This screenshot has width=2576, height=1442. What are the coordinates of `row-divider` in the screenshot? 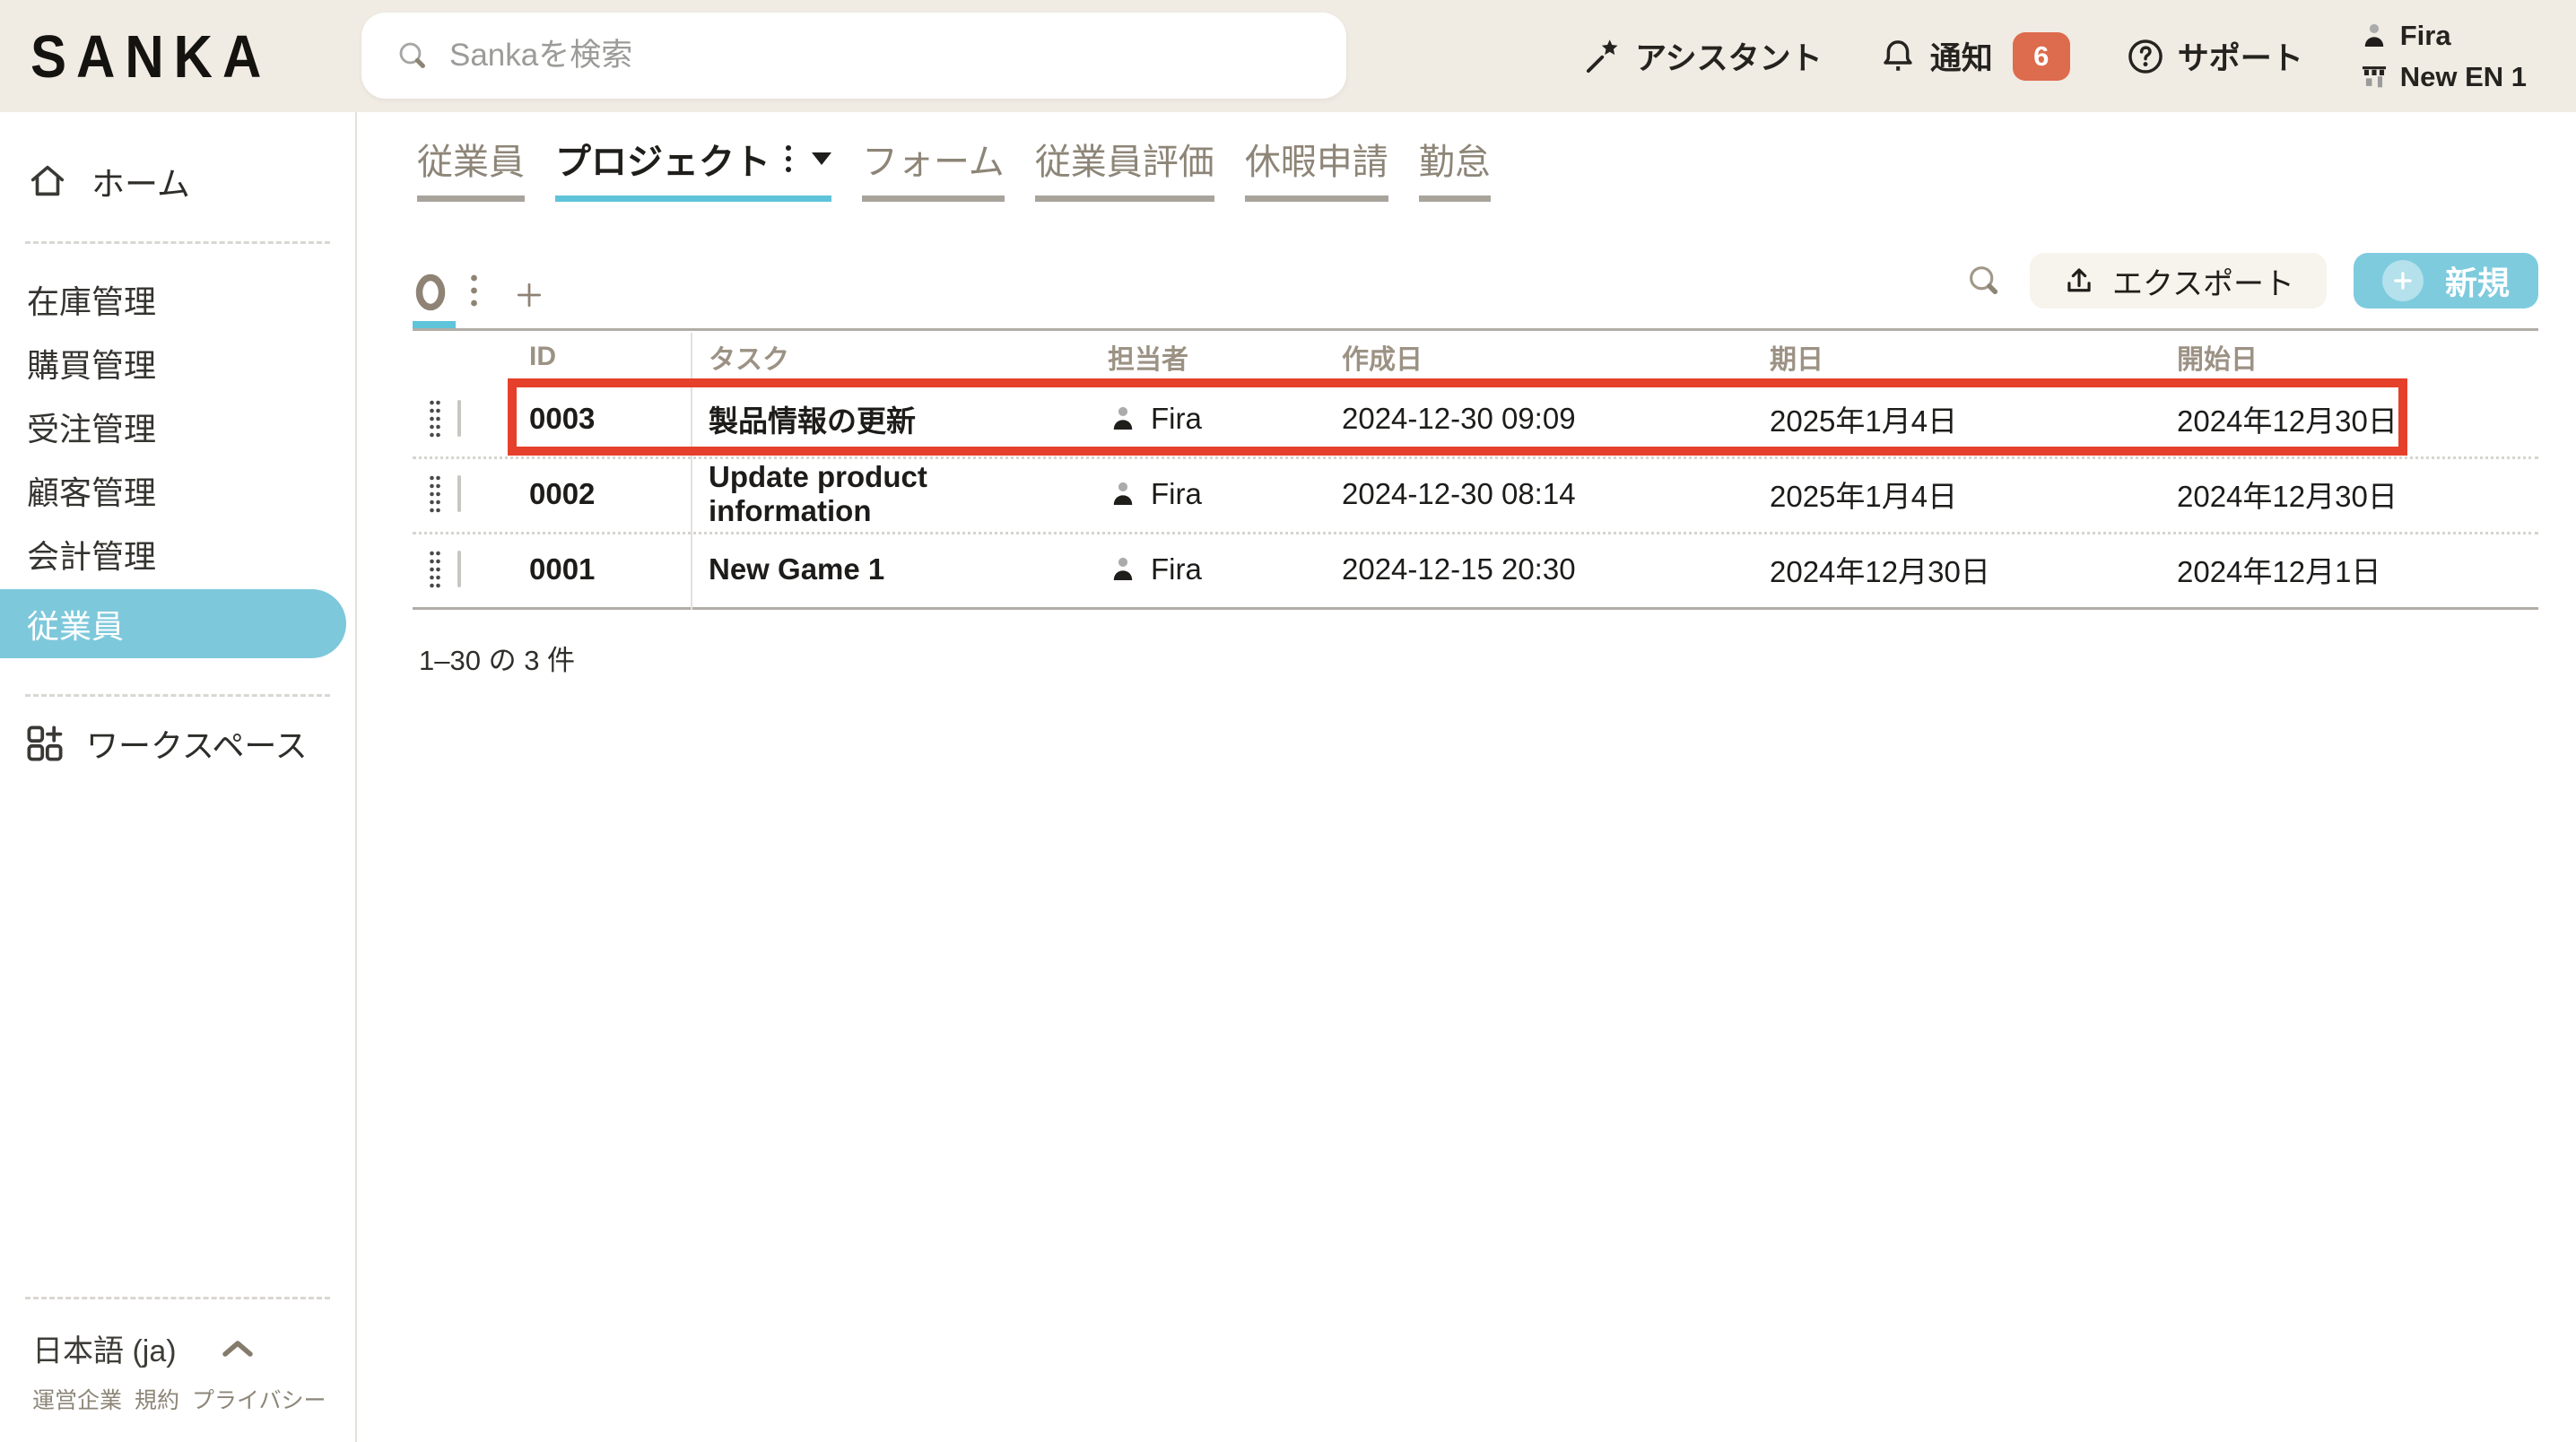 It's located at (1475, 533).